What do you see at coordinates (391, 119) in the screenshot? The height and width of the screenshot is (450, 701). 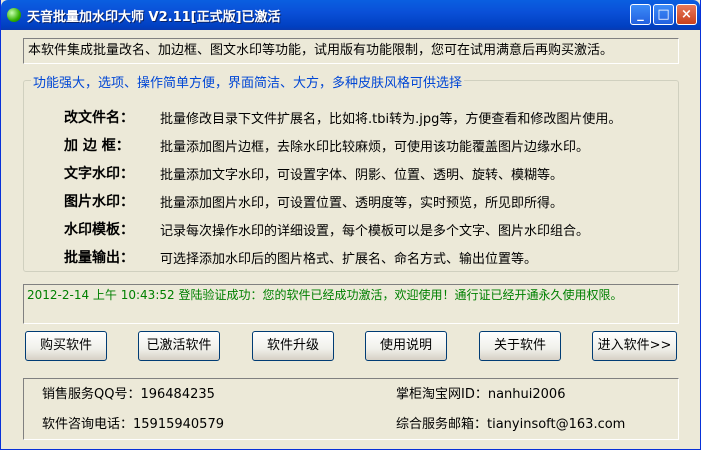 I see `feature-description: 批量修改目录下文件扩展名，比如将.tbi转为.jpg等，方便查看和修改图片使用。` at bounding box center [391, 119].